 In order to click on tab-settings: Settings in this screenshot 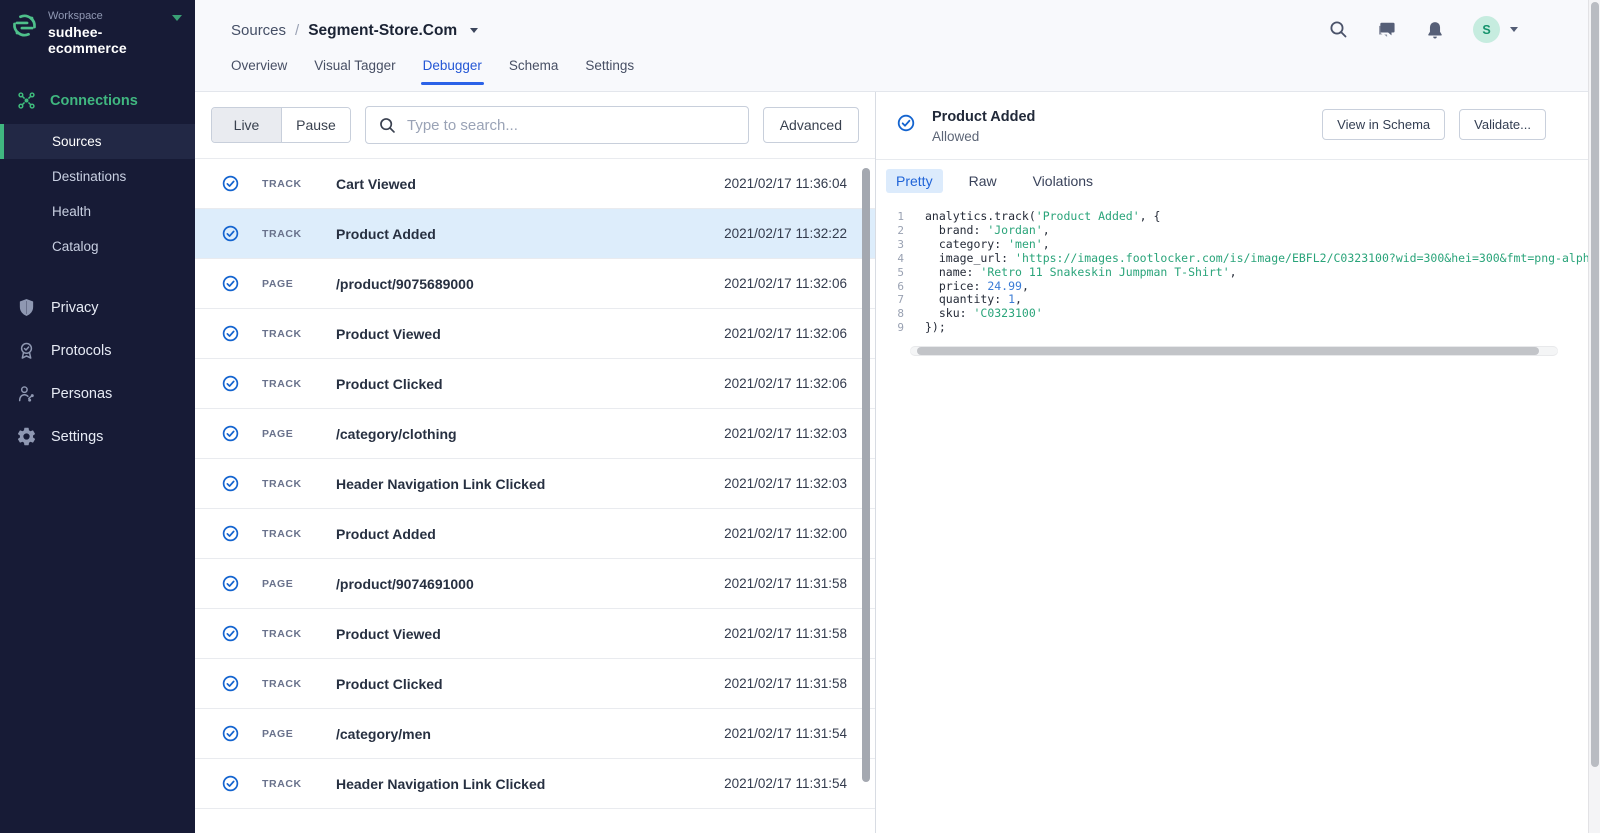, I will do `click(609, 71)`.